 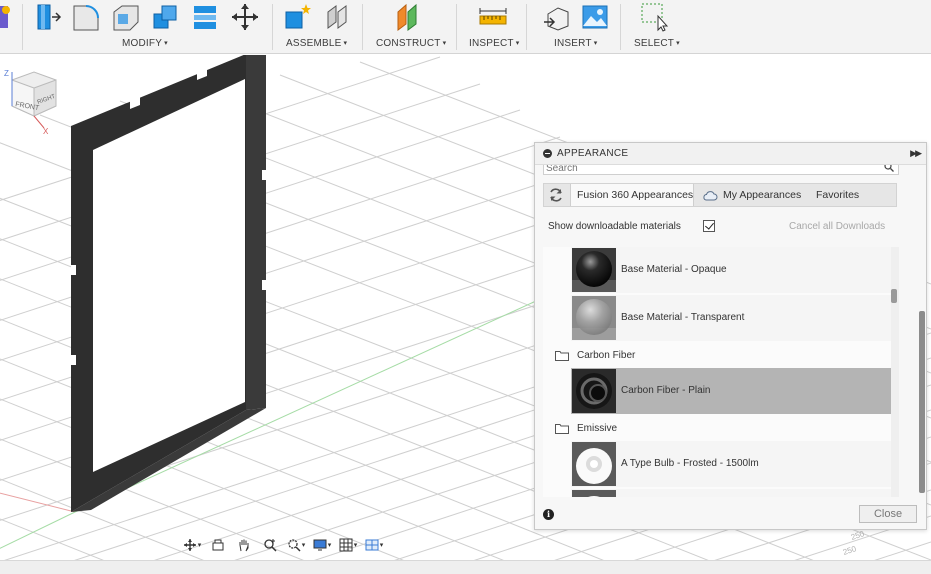 What do you see at coordinates (85, 17) in the screenshot?
I see `fillet-icon` at bounding box center [85, 17].